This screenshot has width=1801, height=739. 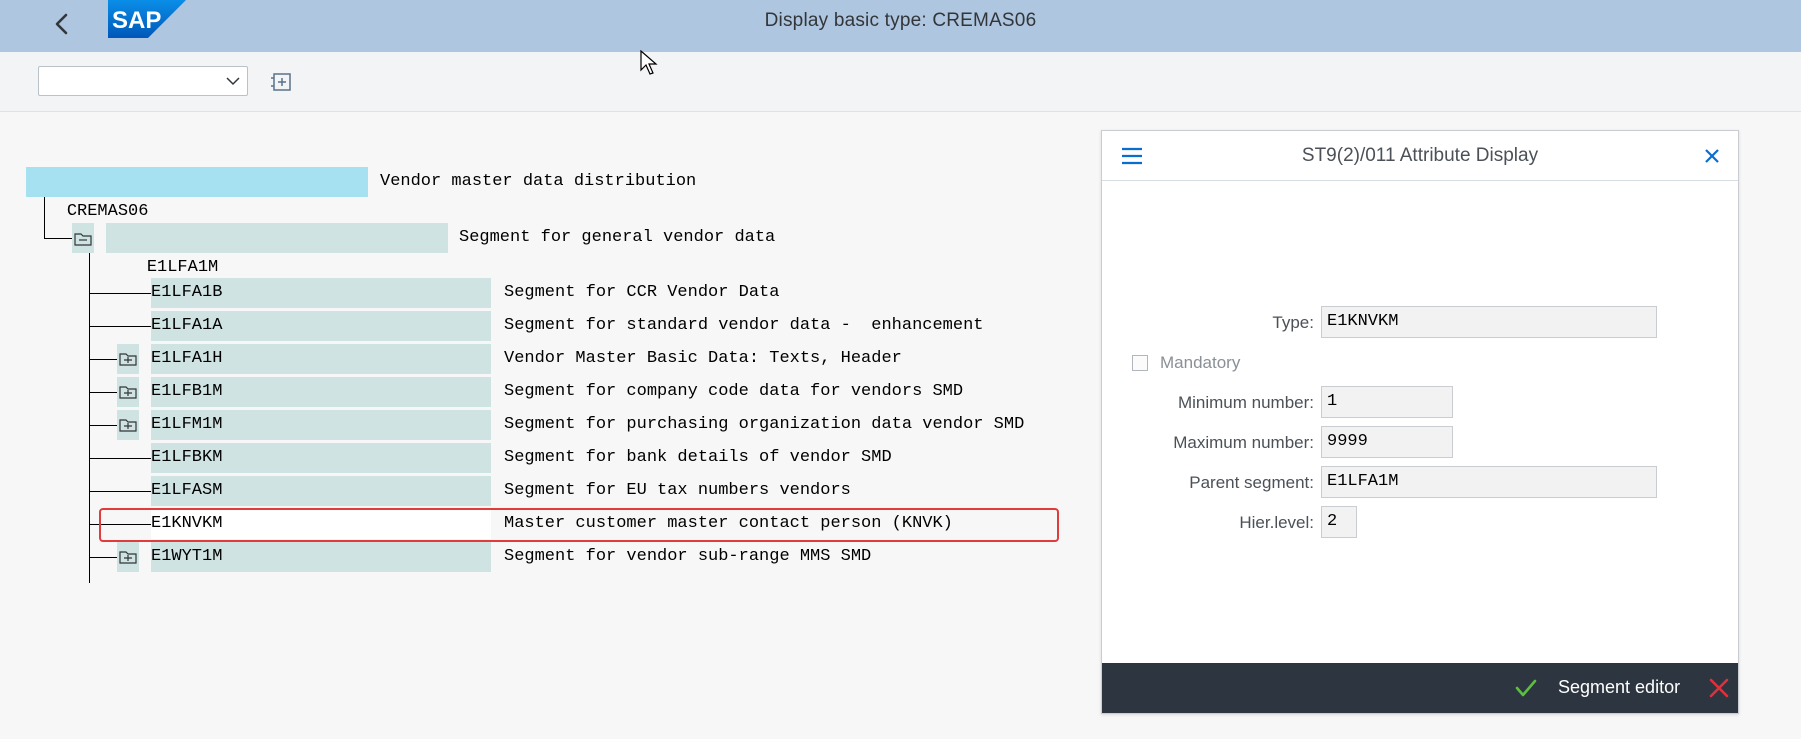 What do you see at coordinates (1712, 156) in the screenshot?
I see `close-icon` at bounding box center [1712, 156].